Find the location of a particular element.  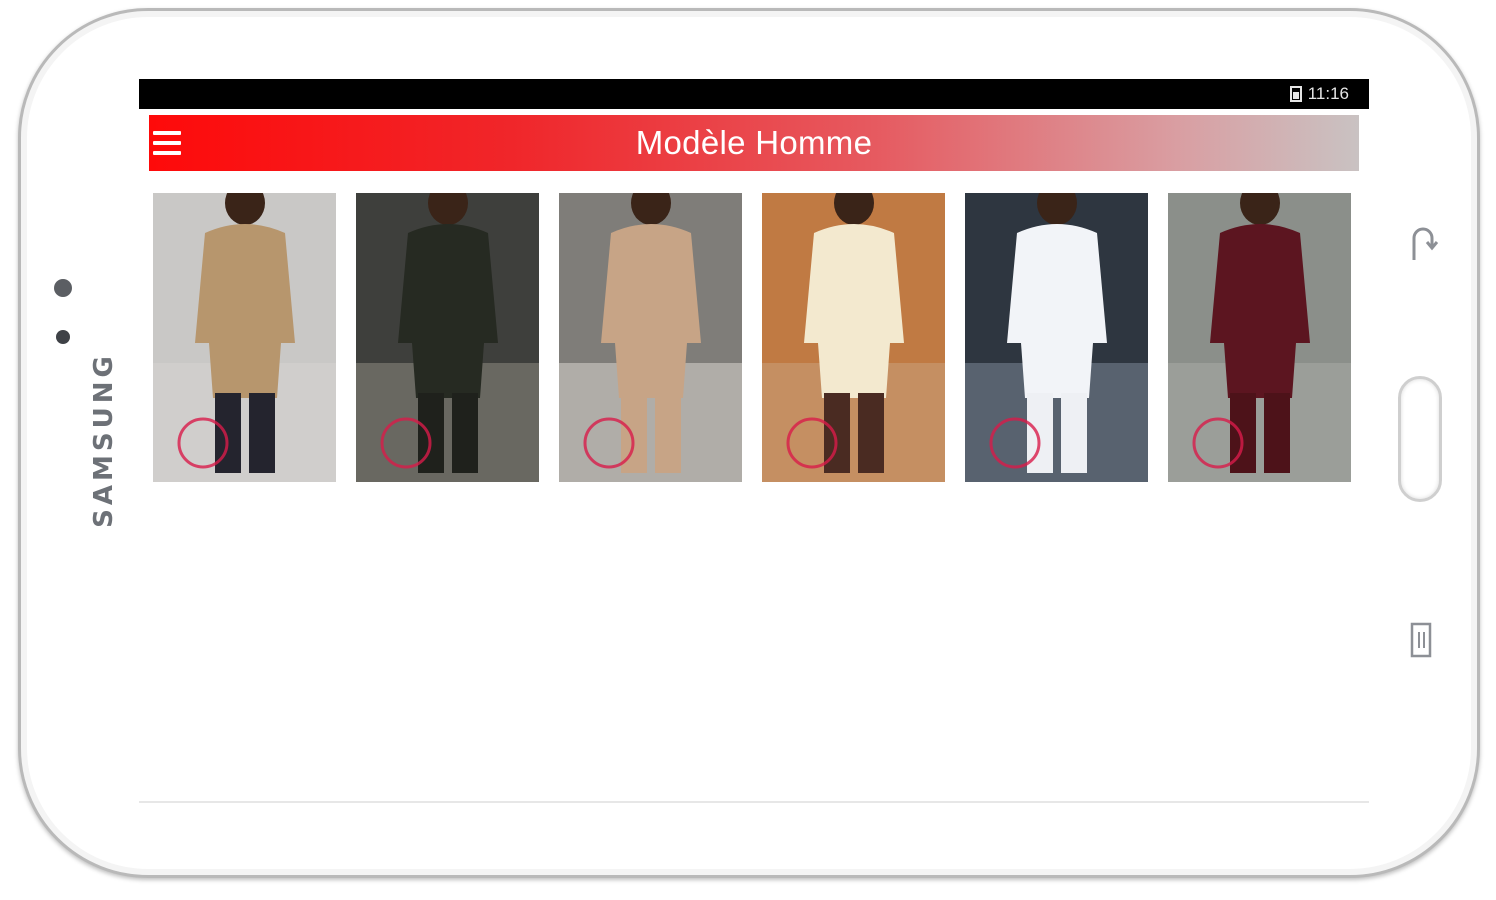

battery-icon is located at coordinates (1295, 94).